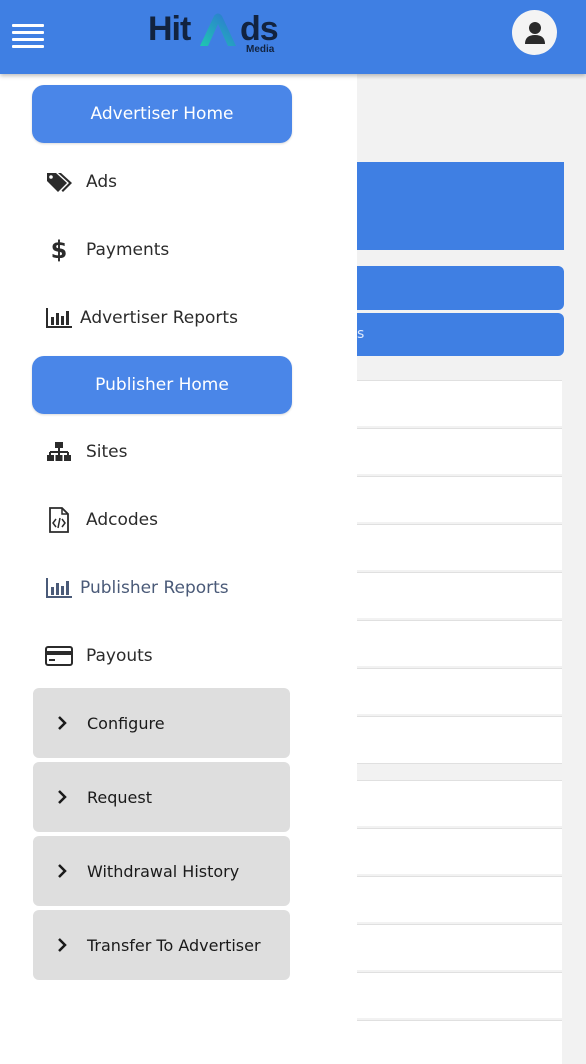 The height and width of the screenshot is (1064, 586). What do you see at coordinates (59, 250) in the screenshot?
I see `dollar-icon: $` at bounding box center [59, 250].